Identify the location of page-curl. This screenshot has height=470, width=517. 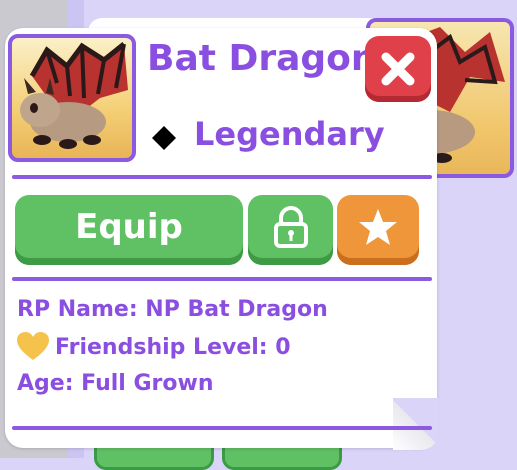
(416, 424).